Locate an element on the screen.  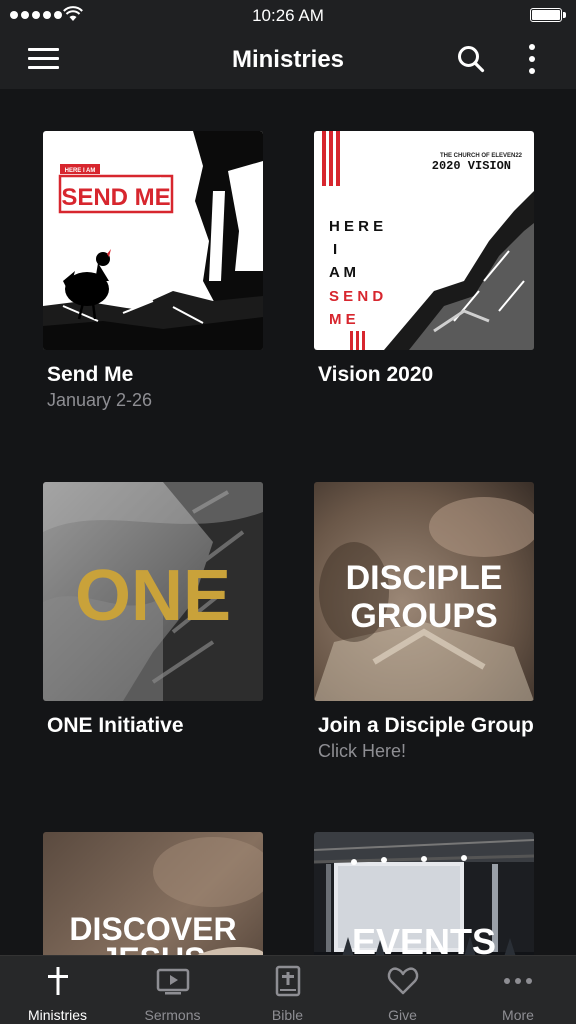
tab-ministries: Ministries is located at coordinates (57, 990).